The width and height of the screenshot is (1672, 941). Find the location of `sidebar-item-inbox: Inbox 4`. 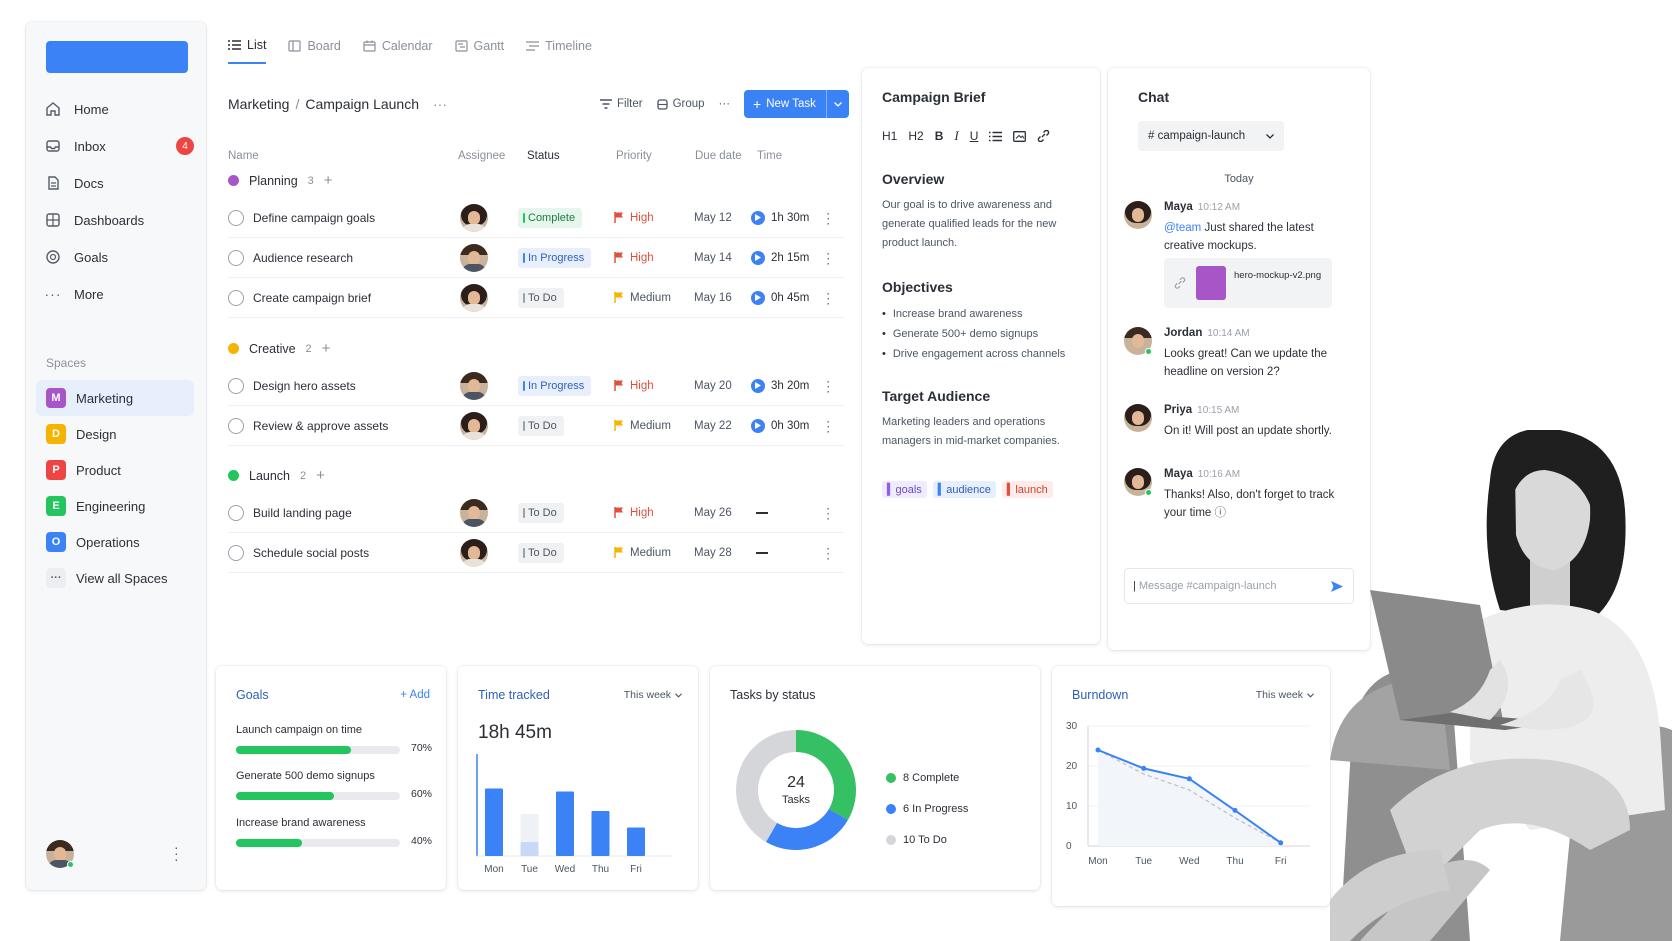

sidebar-item-inbox: Inbox 4 is located at coordinates (119, 146).